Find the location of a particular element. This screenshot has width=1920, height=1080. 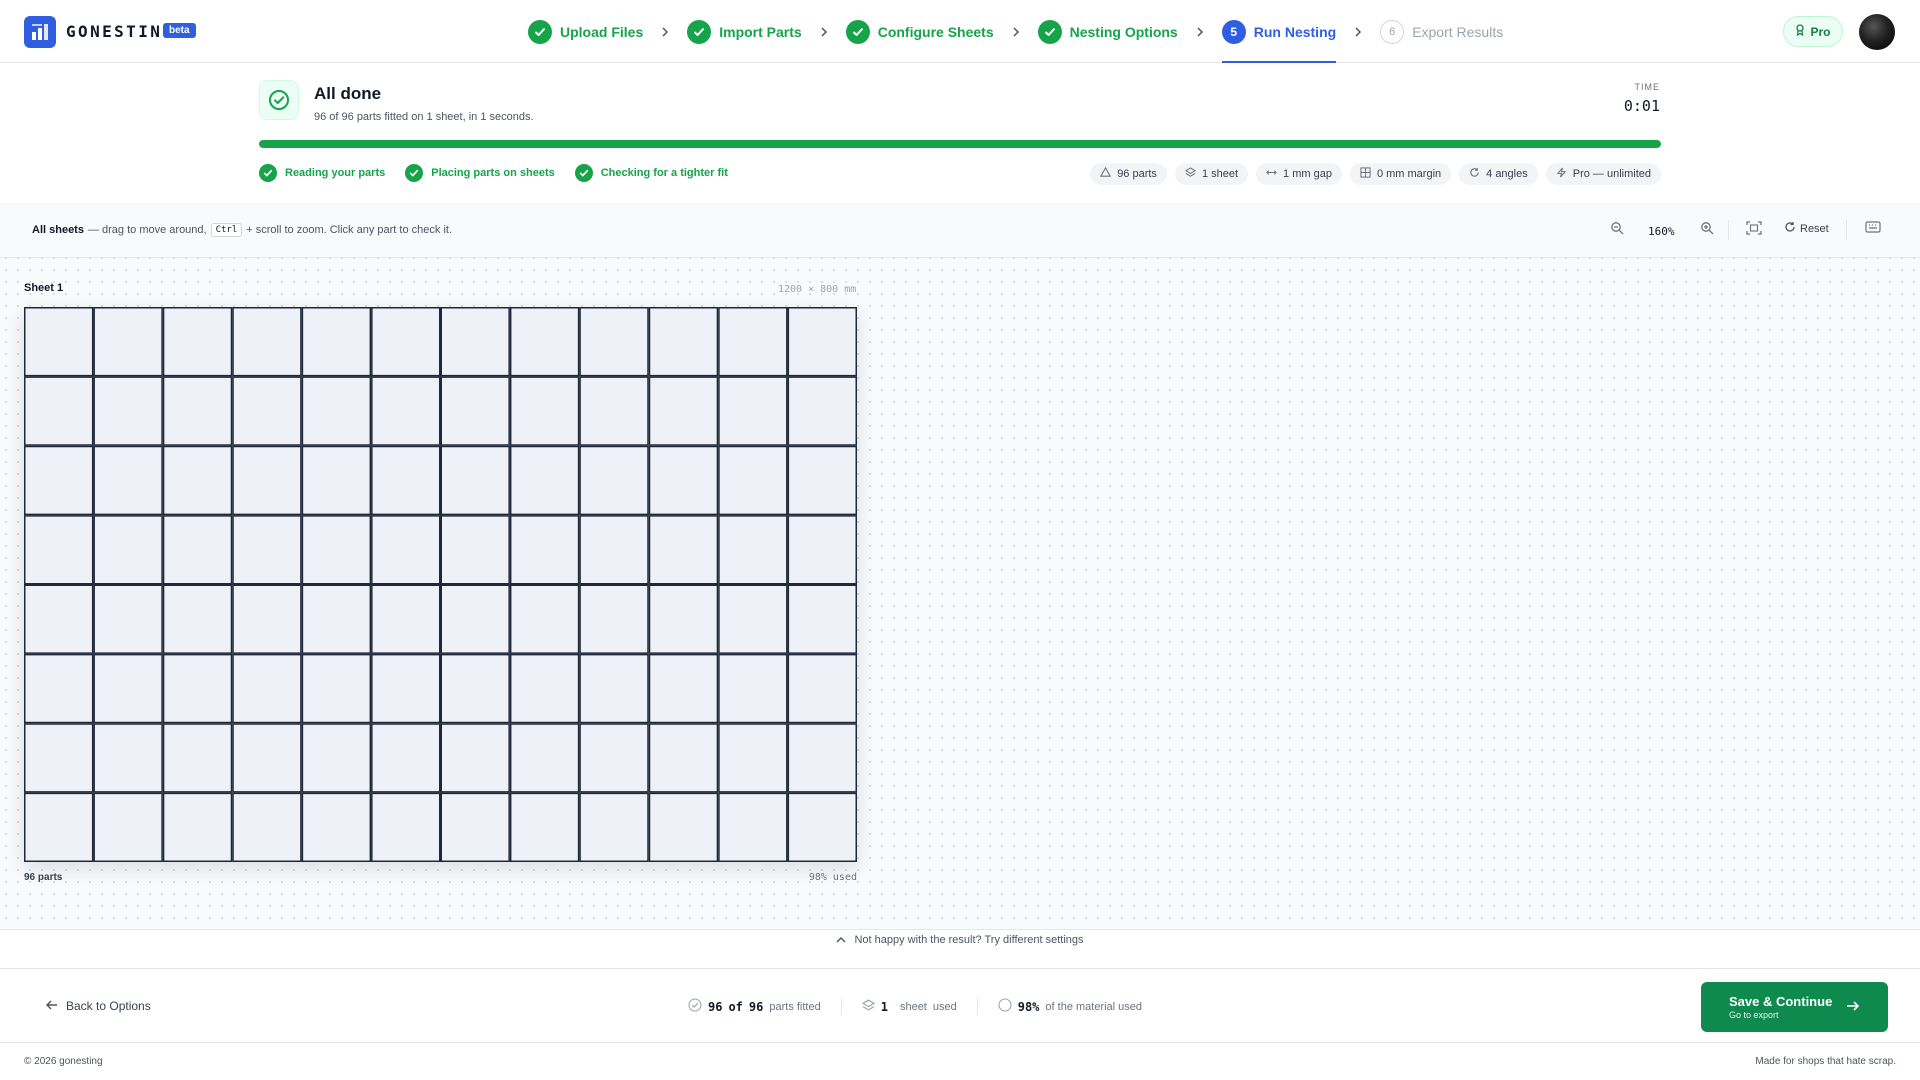

save-continue-button: Save & Continue Go to export is located at coordinates (1794, 1007).